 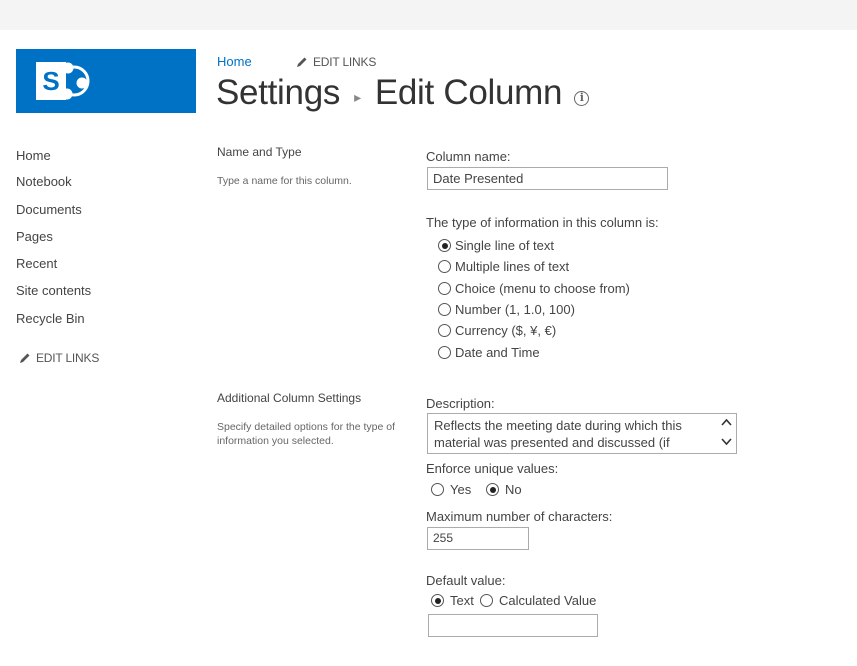 What do you see at coordinates (542, 288) in the screenshot?
I see `type-option-label: Choice (menu to choose from)` at bounding box center [542, 288].